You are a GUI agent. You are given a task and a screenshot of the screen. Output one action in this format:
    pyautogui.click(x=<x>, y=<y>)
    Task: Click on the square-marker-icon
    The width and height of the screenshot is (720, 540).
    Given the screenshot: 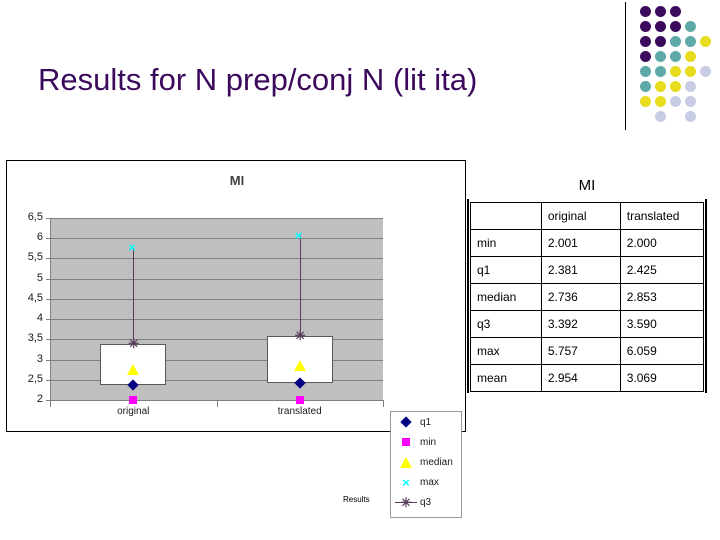 What is the action you would take?
    pyautogui.click(x=406, y=442)
    